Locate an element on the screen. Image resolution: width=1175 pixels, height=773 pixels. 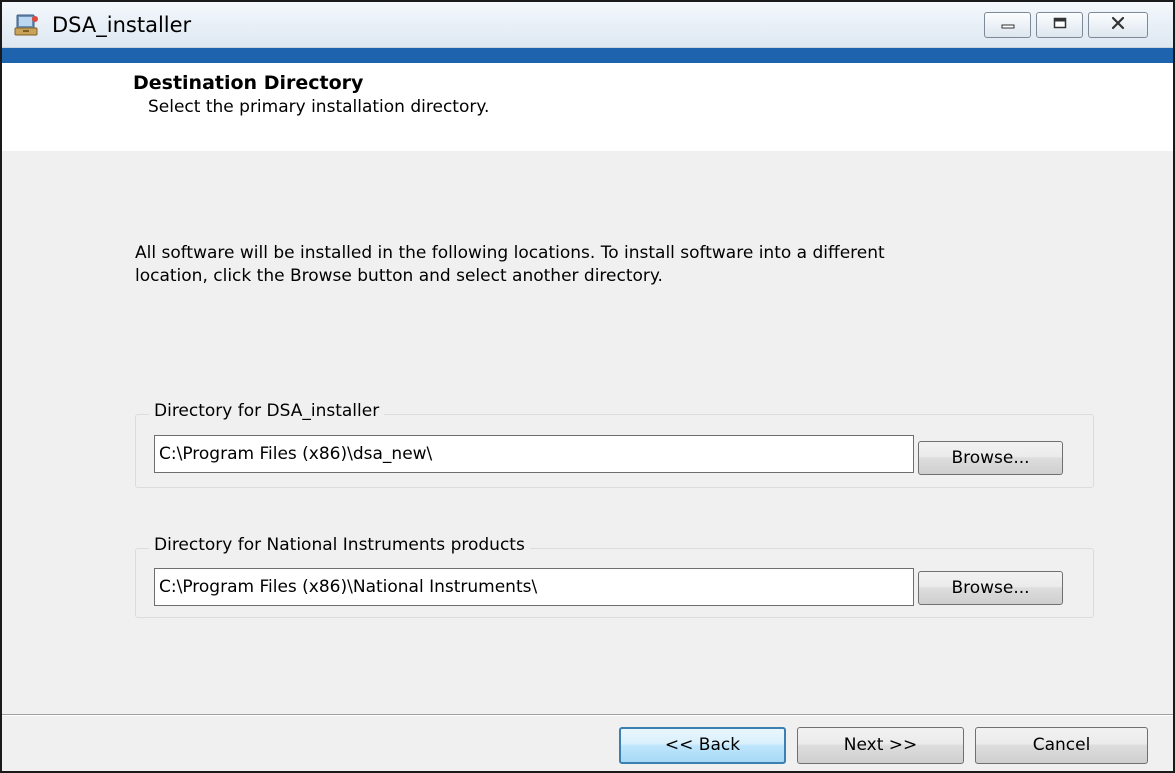
window-title: DSA_installer is located at coordinates (122, 25).